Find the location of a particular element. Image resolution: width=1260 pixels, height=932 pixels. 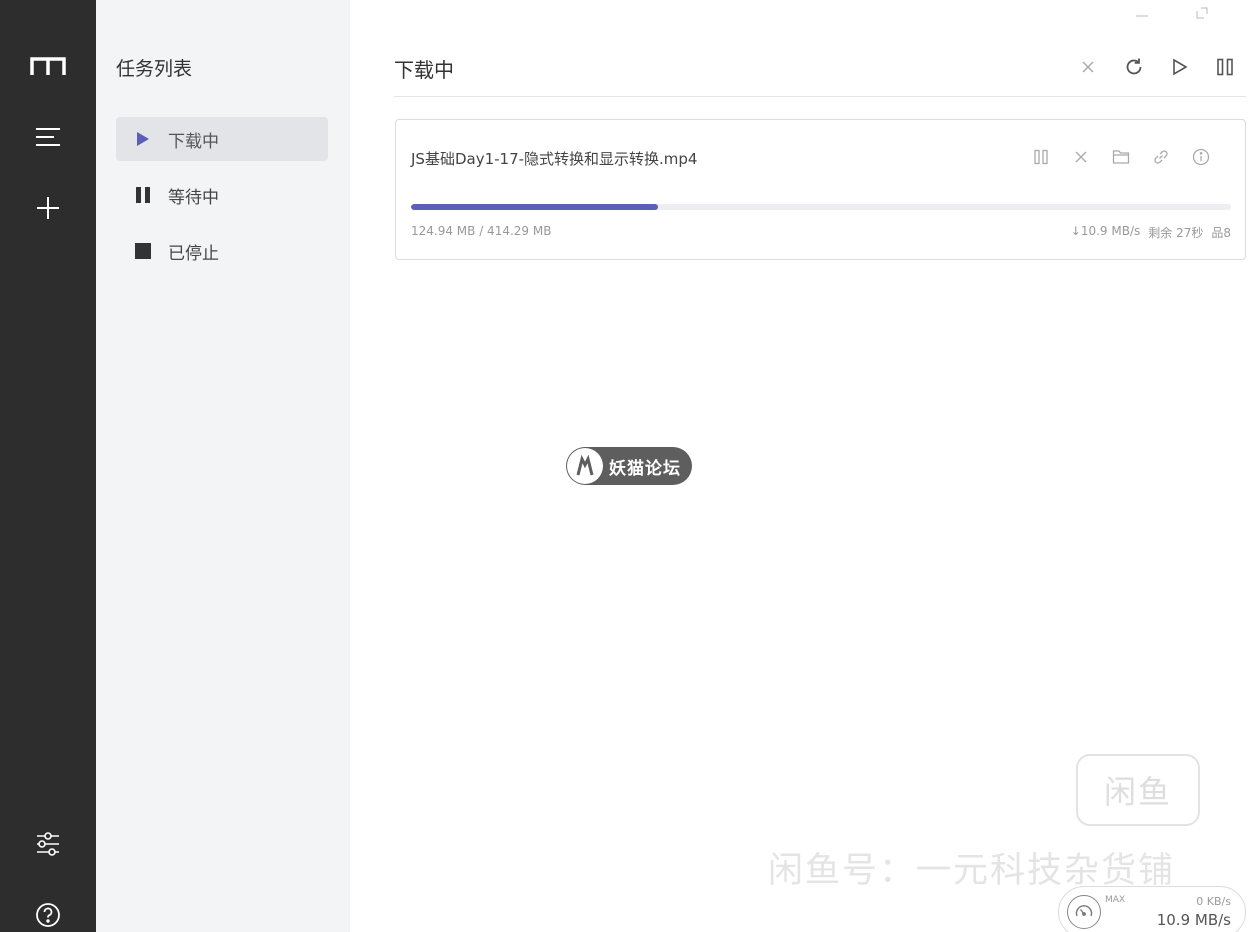

task-stats: ↓10.9 MB/s 剩余 27秒 品8 is located at coordinates (1151, 232).